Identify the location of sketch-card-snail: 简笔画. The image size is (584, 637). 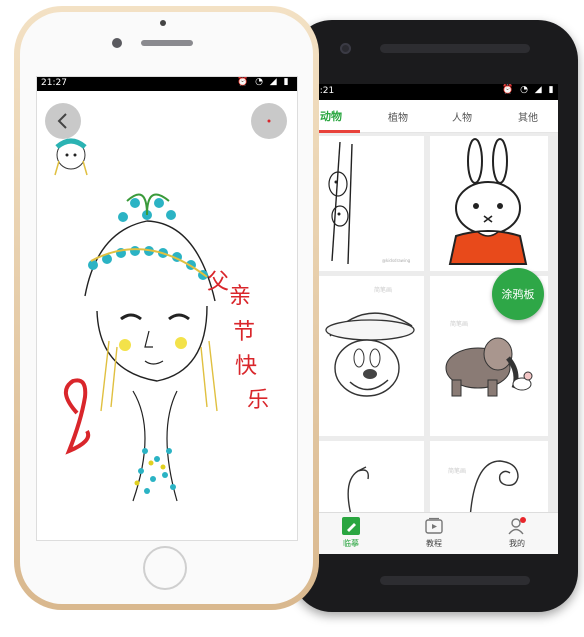
(489, 481).